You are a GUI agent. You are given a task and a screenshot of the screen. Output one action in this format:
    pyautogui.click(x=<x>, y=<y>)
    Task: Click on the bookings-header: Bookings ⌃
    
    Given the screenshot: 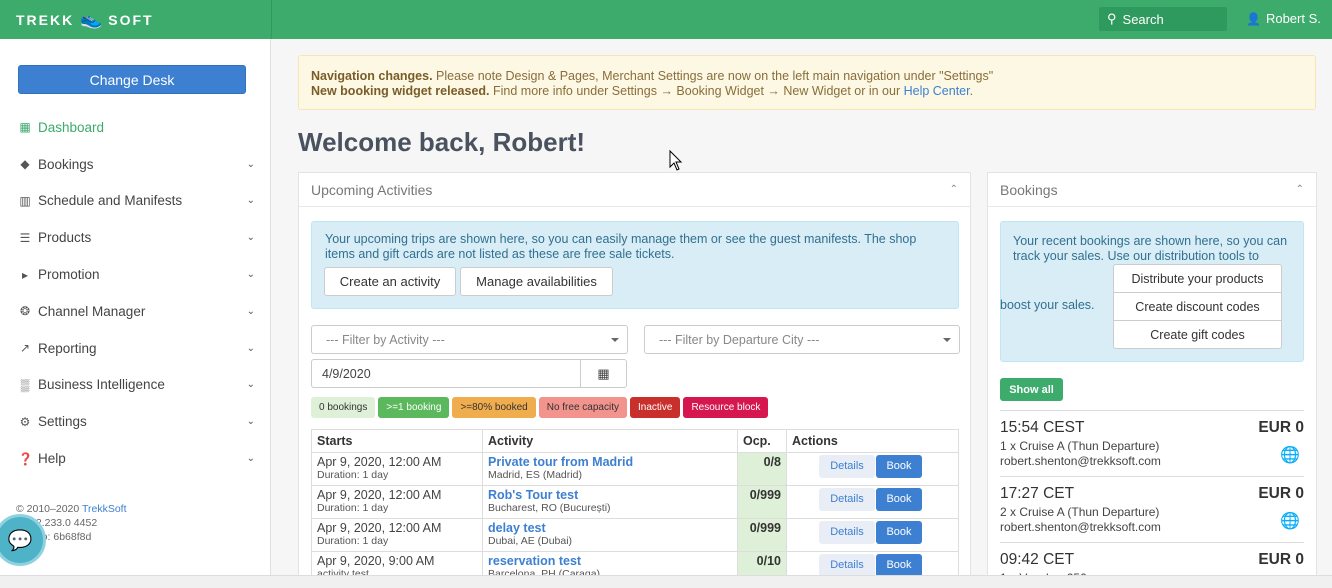 What is the action you would take?
    pyautogui.click(x=1152, y=190)
    